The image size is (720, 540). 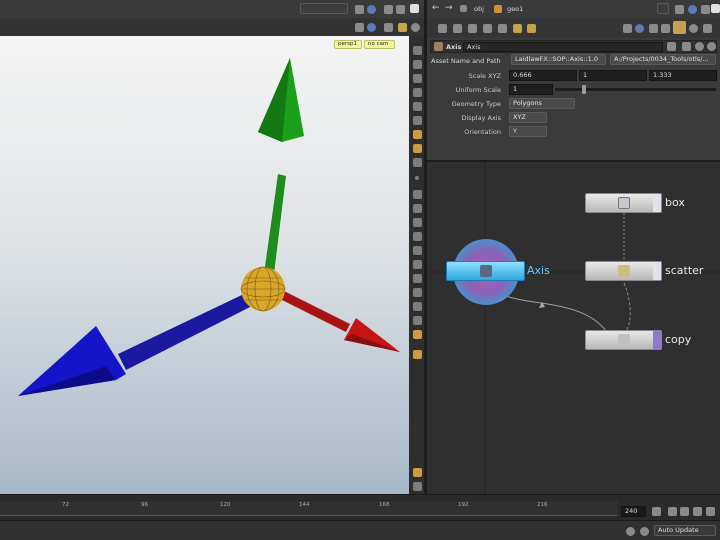 What do you see at coordinates (644, 531) in the screenshot?
I see `refresh-icon` at bounding box center [644, 531].